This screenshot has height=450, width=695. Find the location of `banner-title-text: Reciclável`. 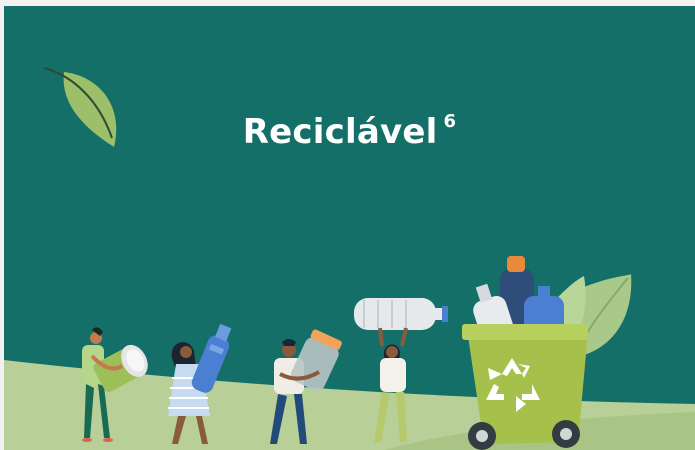

banner-title-text: Reciclável is located at coordinates (340, 132).